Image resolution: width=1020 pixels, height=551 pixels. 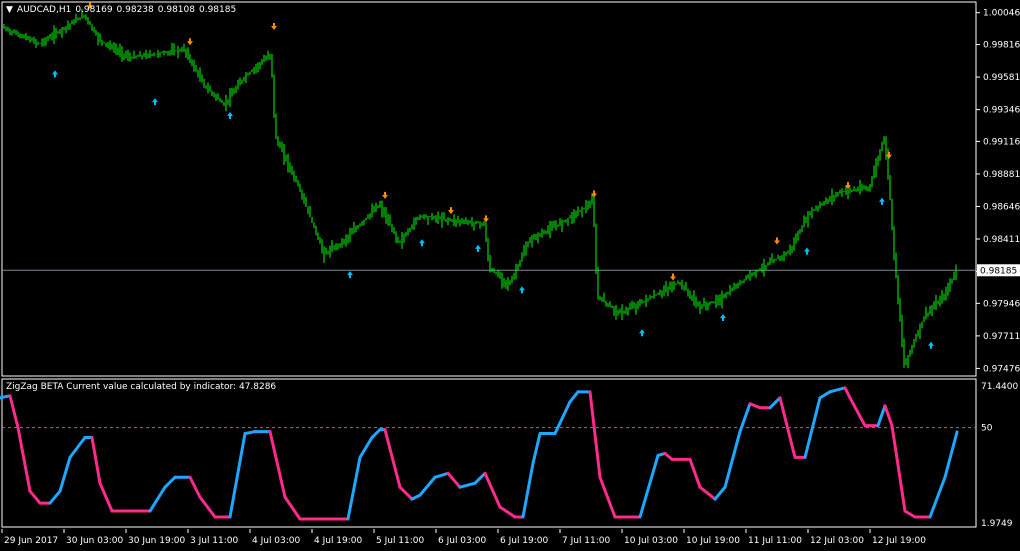 What do you see at coordinates (9, 10) in the screenshot?
I see `triangle-down-icon: ▼` at bounding box center [9, 10].